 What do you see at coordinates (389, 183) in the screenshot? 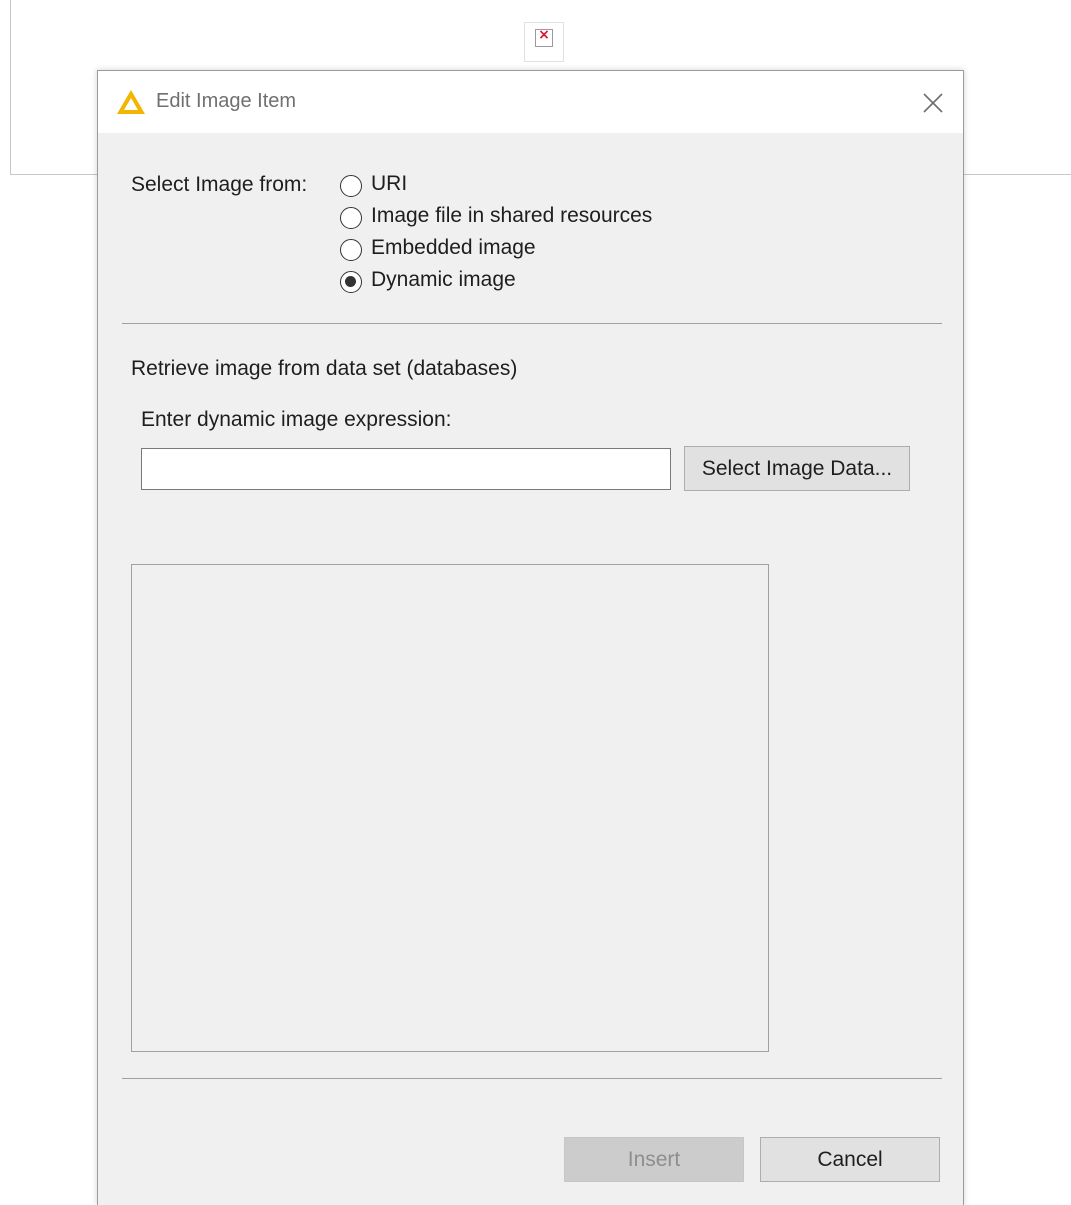
I see `radio-label-uri: URI` at bounding box center [389, 183].